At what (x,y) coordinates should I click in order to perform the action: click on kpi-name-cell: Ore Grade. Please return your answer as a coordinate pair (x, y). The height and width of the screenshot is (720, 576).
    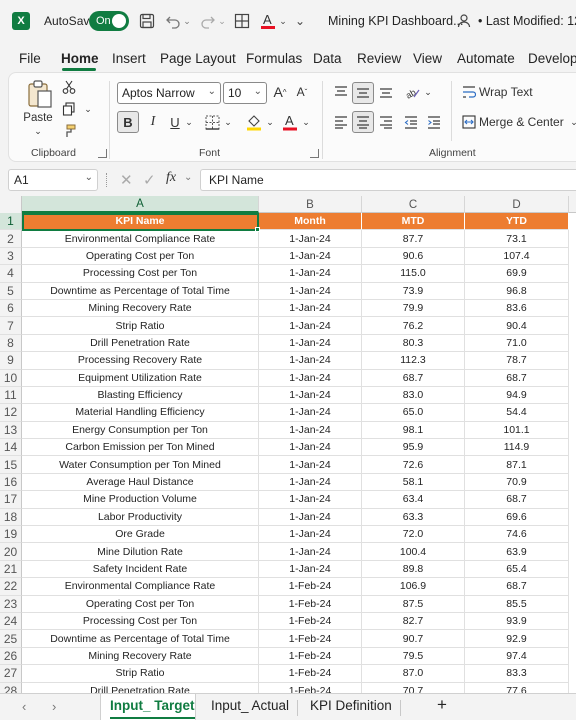
    Looking at the image, I should click on (140, 535).